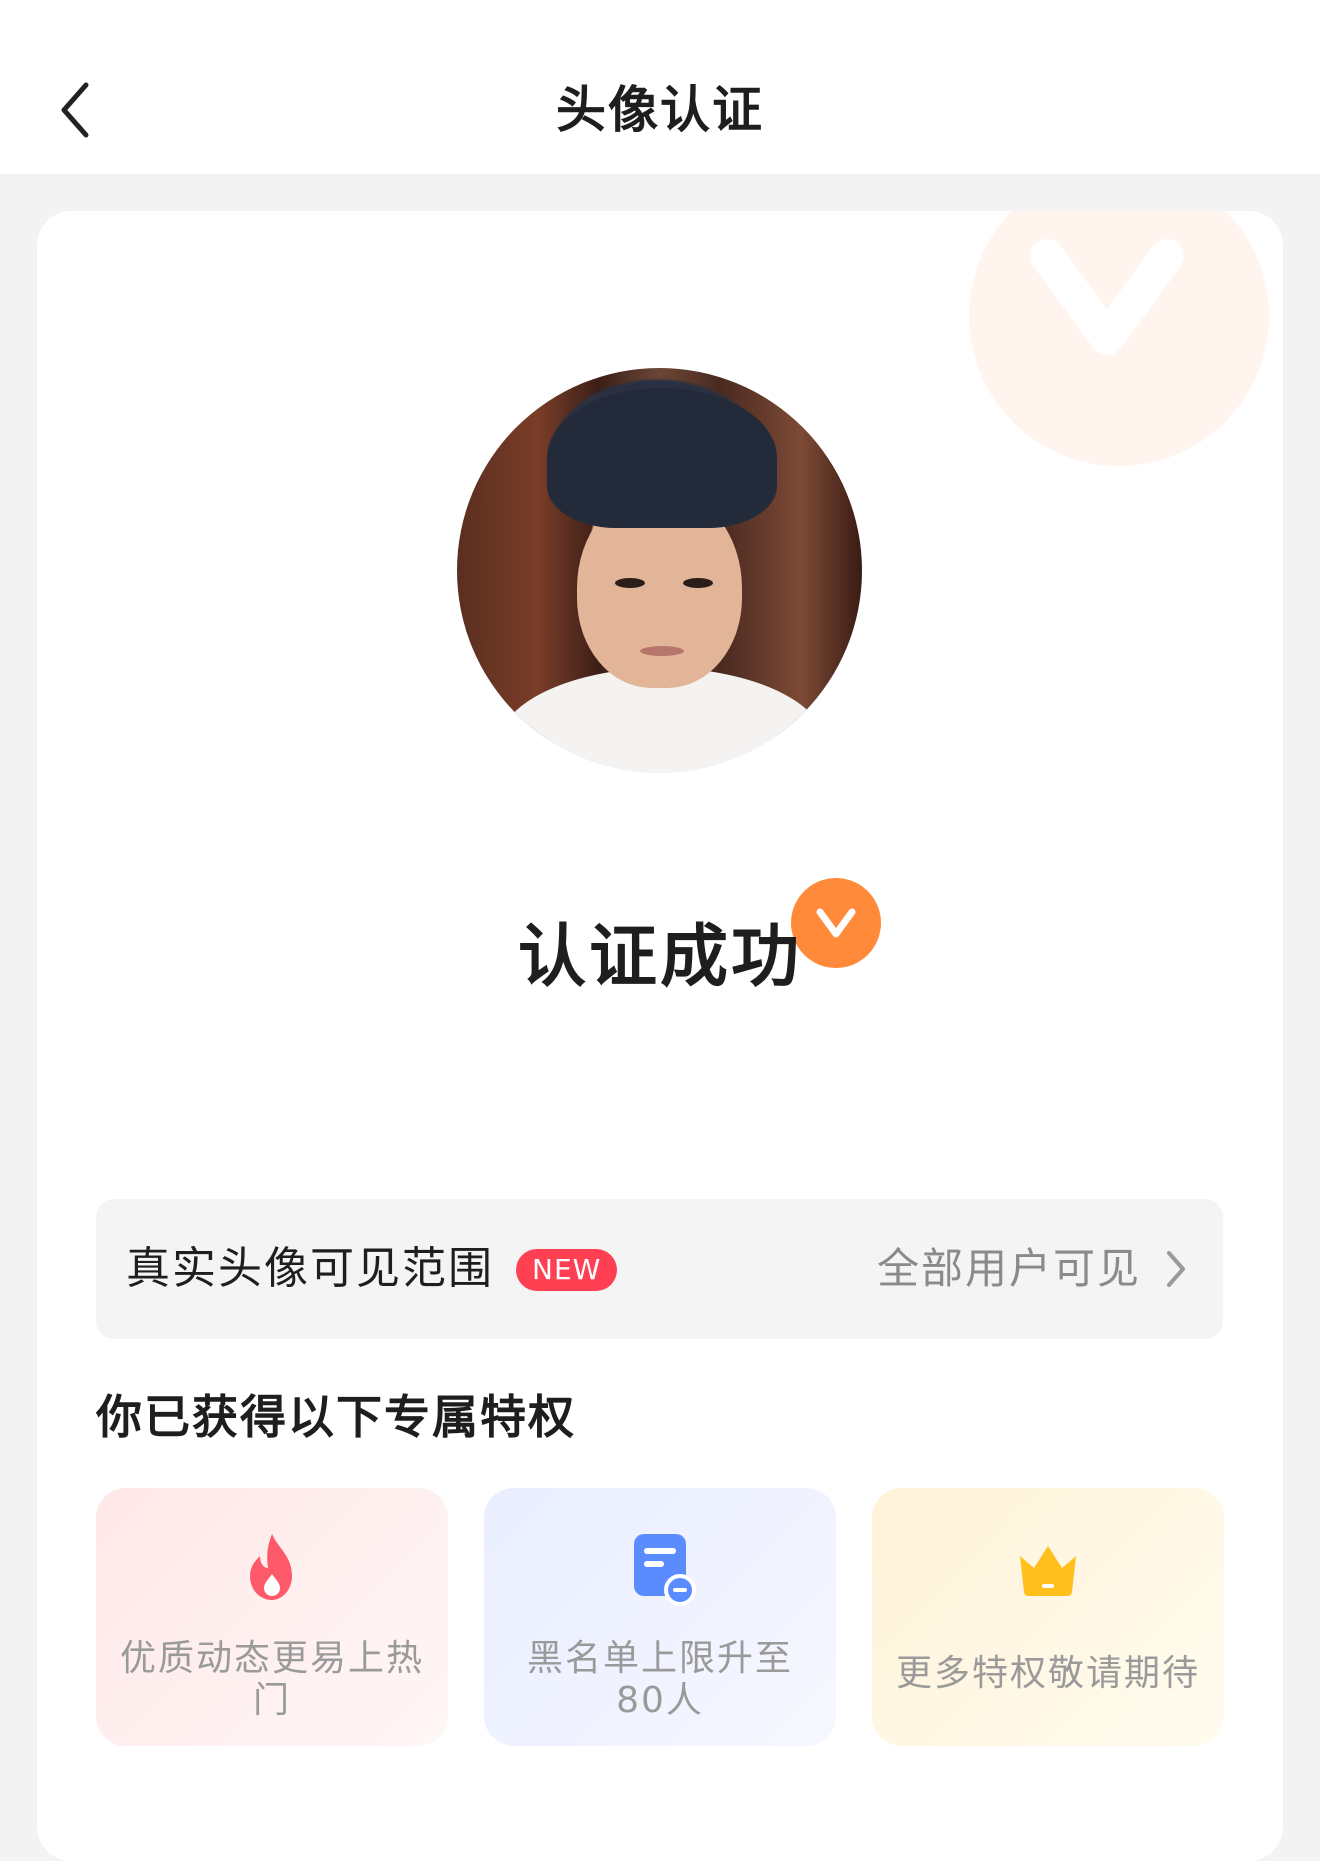  What do you see at coordinates (662, 651) in the screenshot?
I see `avatar-mouth` at bounding box center [662, 651].